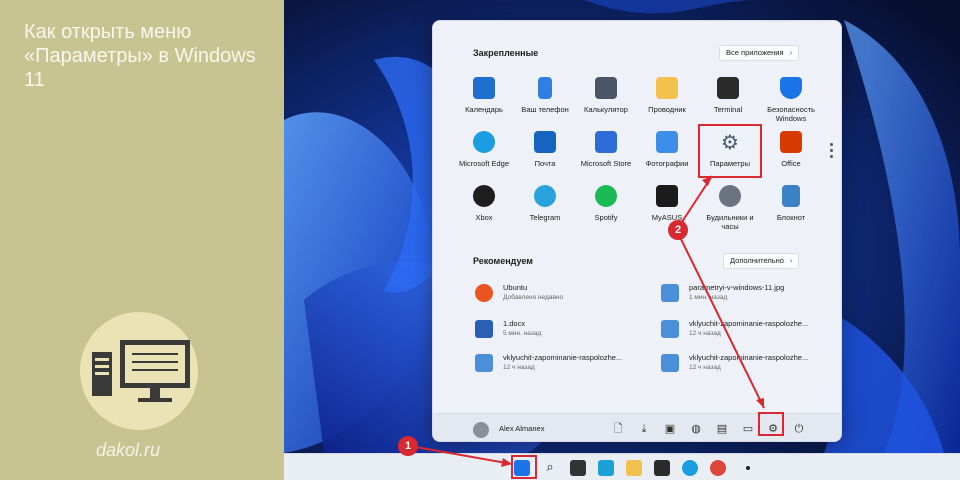  Describe the element at coordinates (730, 151) in the screenshot. I see `settings-app-highlight` at that location.